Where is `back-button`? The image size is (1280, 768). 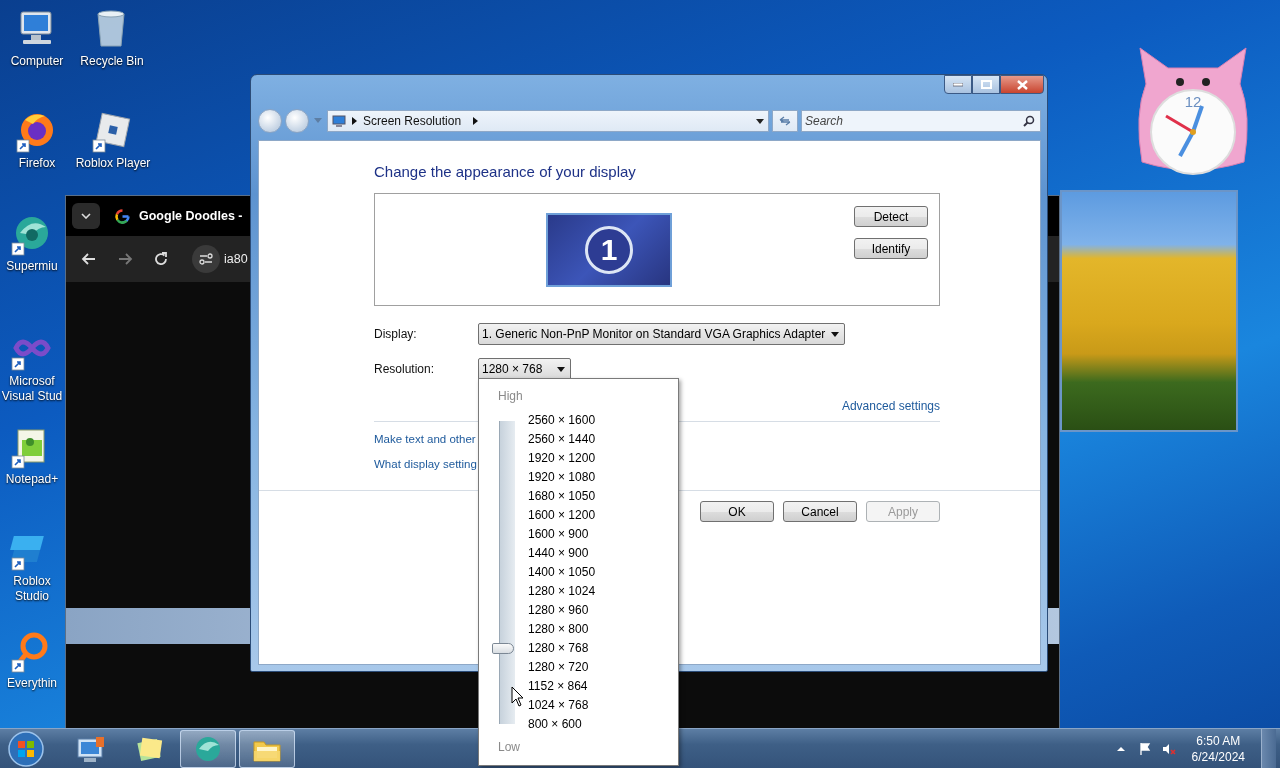
back-button is located at coordinates (270, 121).